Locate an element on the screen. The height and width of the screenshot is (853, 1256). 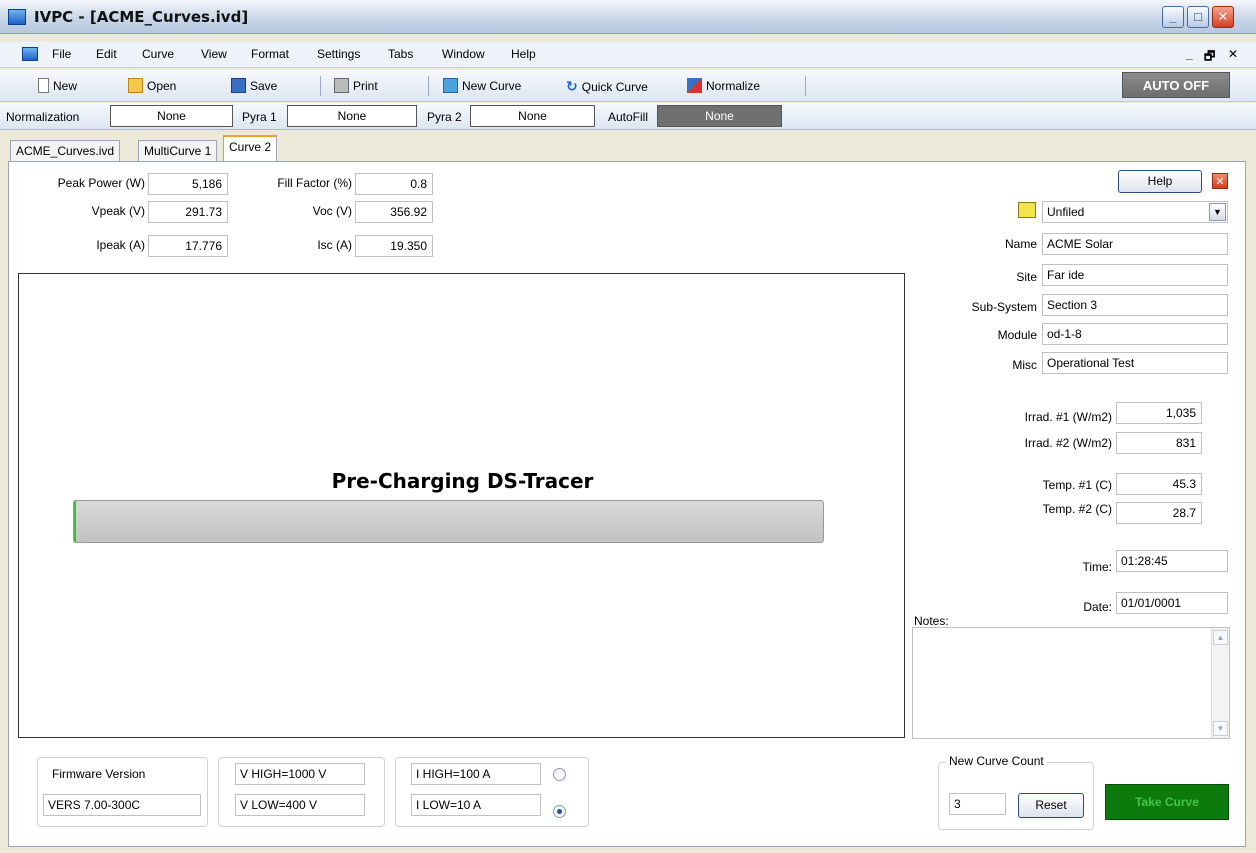
fill-factor-value: 0.8 is located at coordinates (394, 184).